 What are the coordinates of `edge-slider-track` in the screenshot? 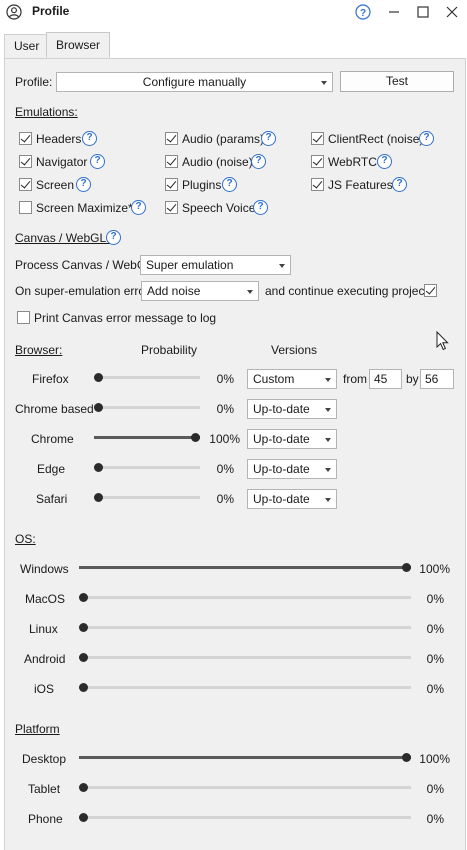 It's located at (147, 467).